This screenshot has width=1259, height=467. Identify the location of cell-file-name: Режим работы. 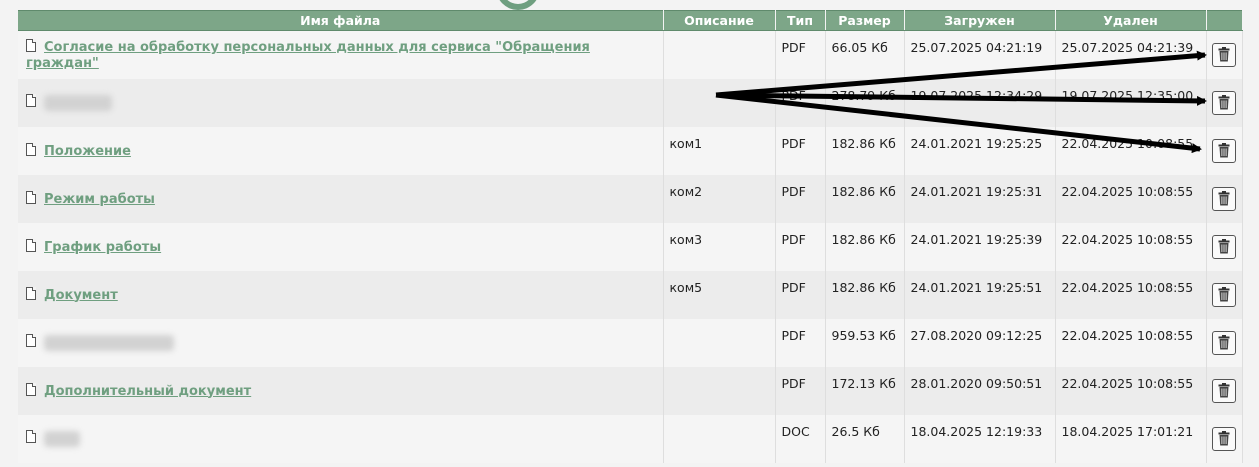
(341, 198).